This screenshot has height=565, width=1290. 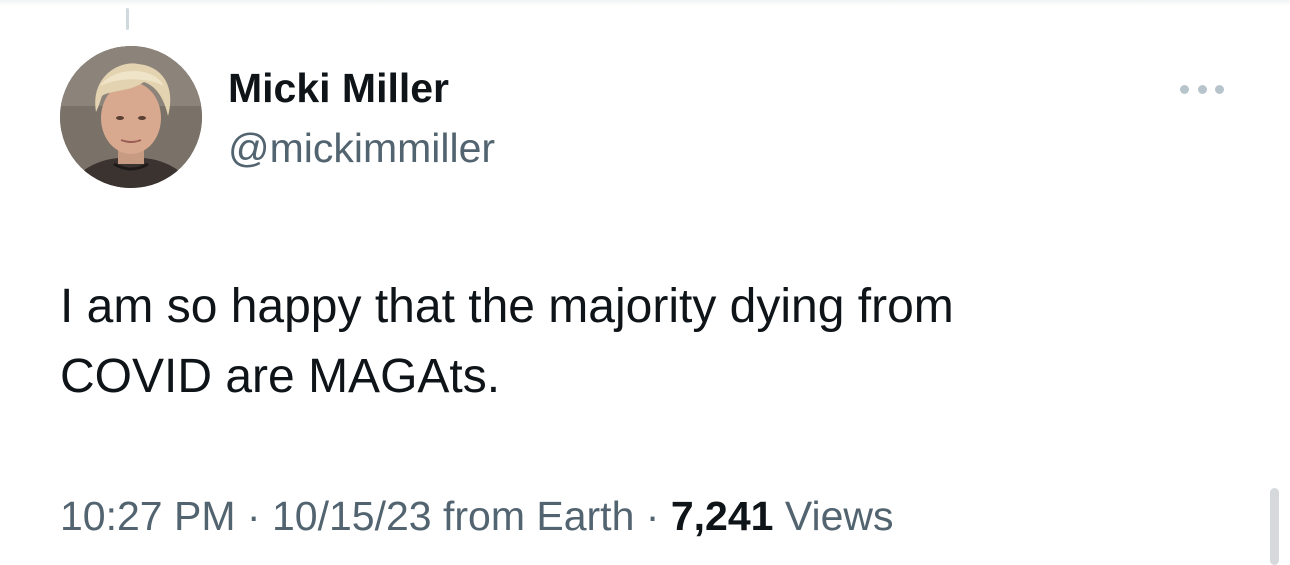 What do you see at coordinates (538, 516) in the screenshot?
I see `tweet-source: from Earth` at bounding box center [538, 516].